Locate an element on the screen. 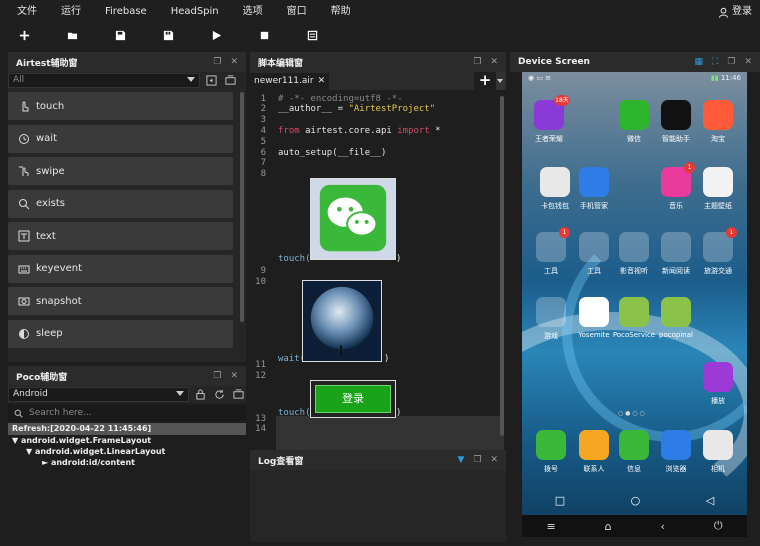 The width and height of the screenshot is (760, 546). login-button: 登录 is located at coordinates (735, 12).